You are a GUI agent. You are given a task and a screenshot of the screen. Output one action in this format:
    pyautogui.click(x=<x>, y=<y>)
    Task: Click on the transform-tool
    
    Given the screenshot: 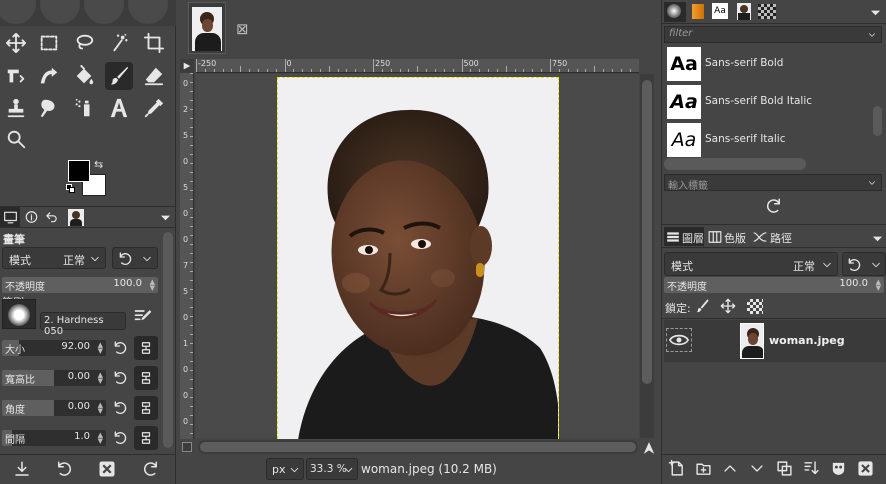 What is the action you would take?
    pyautogui.click(x=16, y=76)
    